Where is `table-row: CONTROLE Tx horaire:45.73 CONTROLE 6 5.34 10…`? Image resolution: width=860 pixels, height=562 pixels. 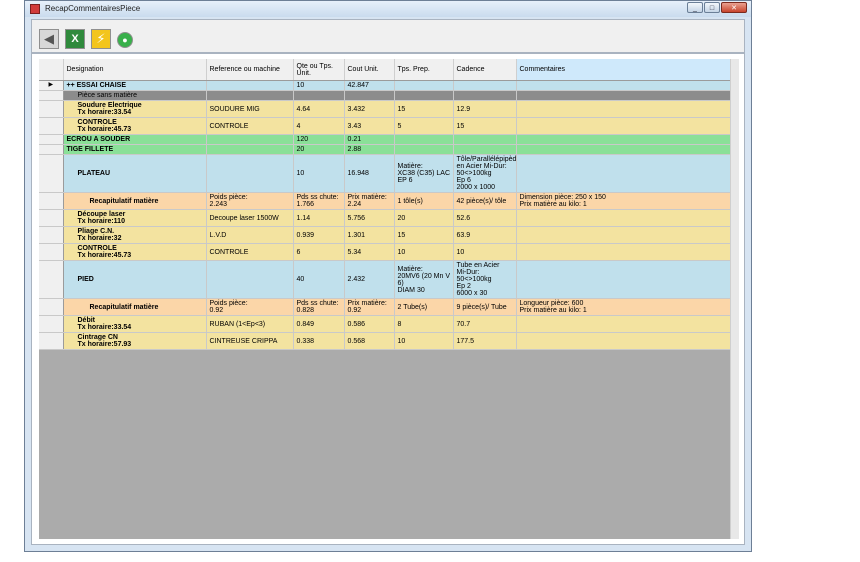
table-row: CONTROLE Tx horaire:45.73 CONTROLE 6 5.34 10… is located at coordinates (385, 252).